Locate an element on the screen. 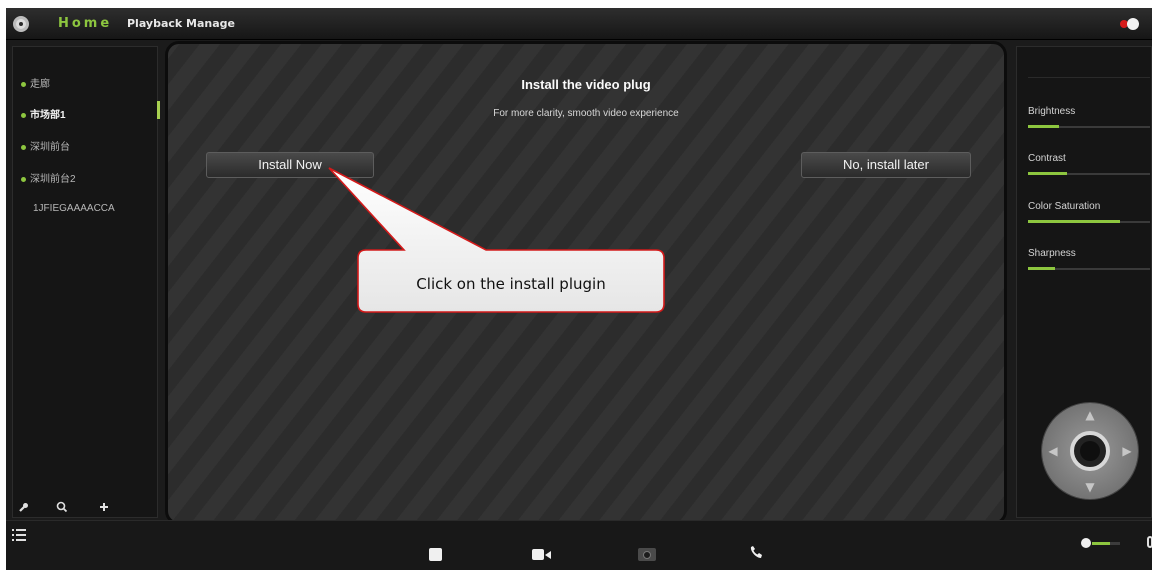 Image resolution: width=1152 pixels, height=570 pixels. ptz-center-button is located at coordinates (1090, 451).